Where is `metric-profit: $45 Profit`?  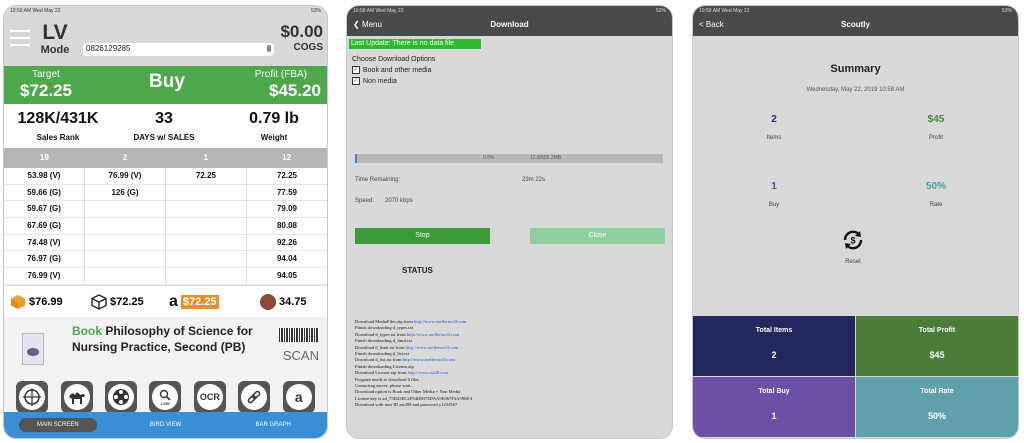 metric-profit: $45 Profit is located at coordinates (936, 127).